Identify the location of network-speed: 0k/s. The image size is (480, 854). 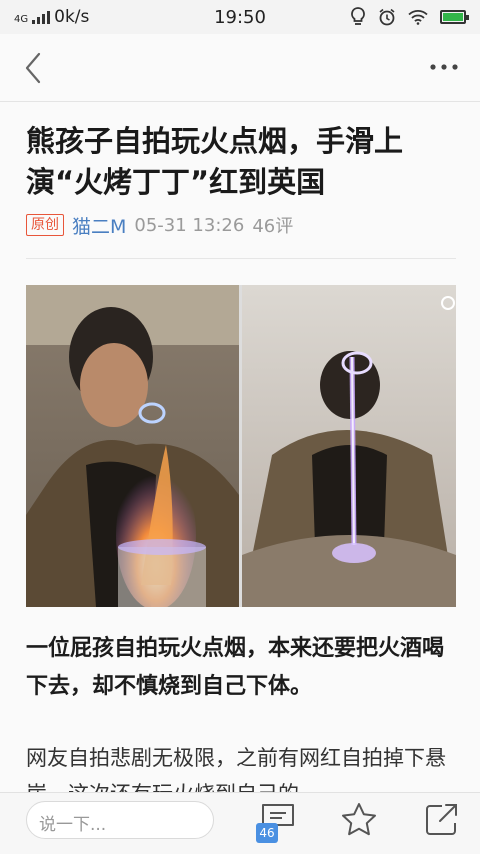
(72, 17).